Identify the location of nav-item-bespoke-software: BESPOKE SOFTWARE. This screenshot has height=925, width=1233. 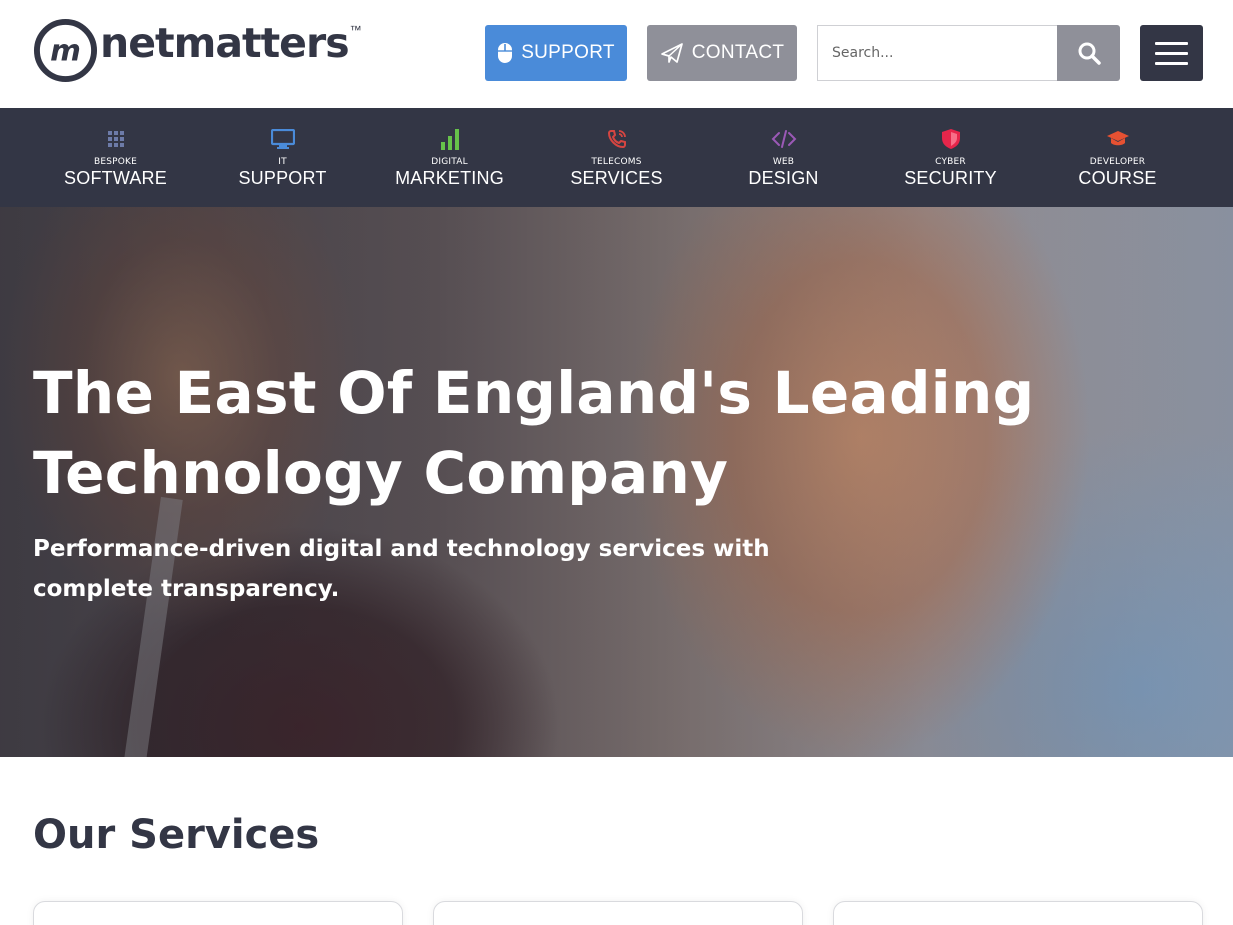
(115, 157).